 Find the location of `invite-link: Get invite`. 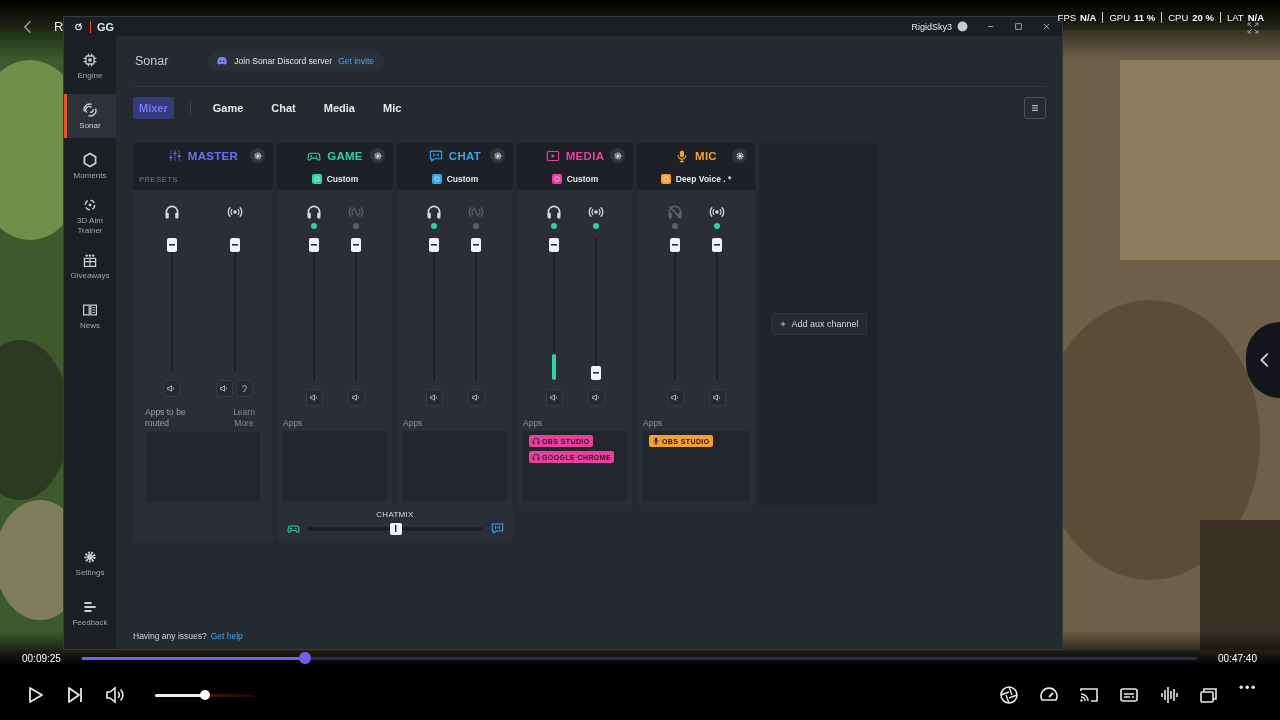

invite-link: Get invite is located at coordinates (356, 61).